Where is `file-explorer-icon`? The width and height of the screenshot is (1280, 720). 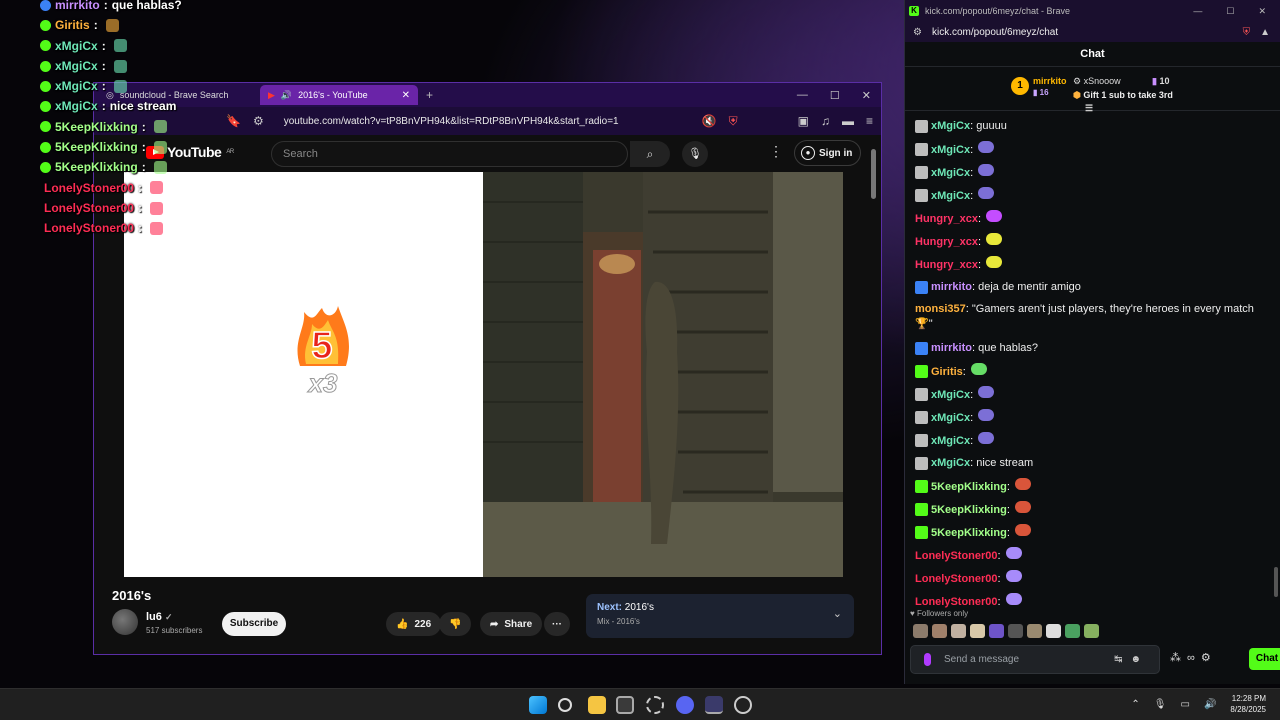 file-explorer-icon is located at coordinates (597, 705).